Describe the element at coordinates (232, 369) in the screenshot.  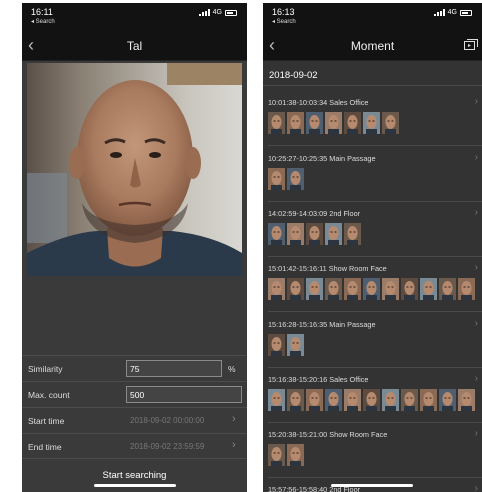
I see `similarity-unit: %` at that location.